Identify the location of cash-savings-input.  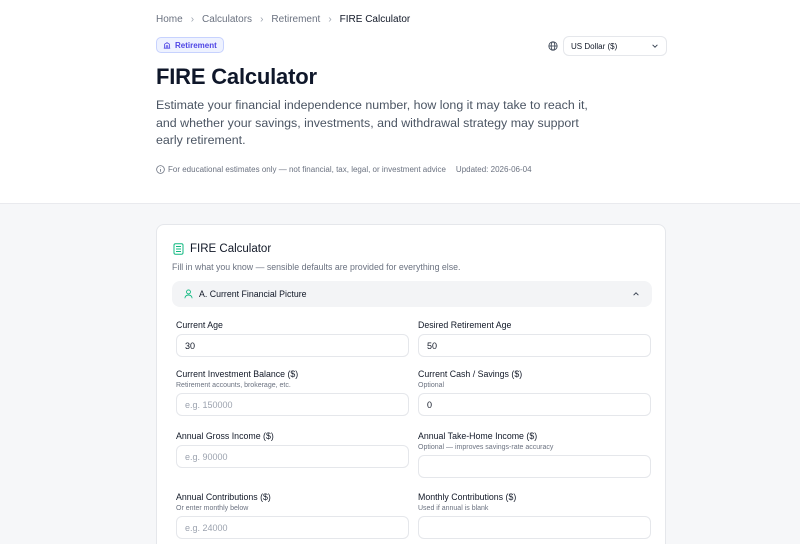
(534, 404).